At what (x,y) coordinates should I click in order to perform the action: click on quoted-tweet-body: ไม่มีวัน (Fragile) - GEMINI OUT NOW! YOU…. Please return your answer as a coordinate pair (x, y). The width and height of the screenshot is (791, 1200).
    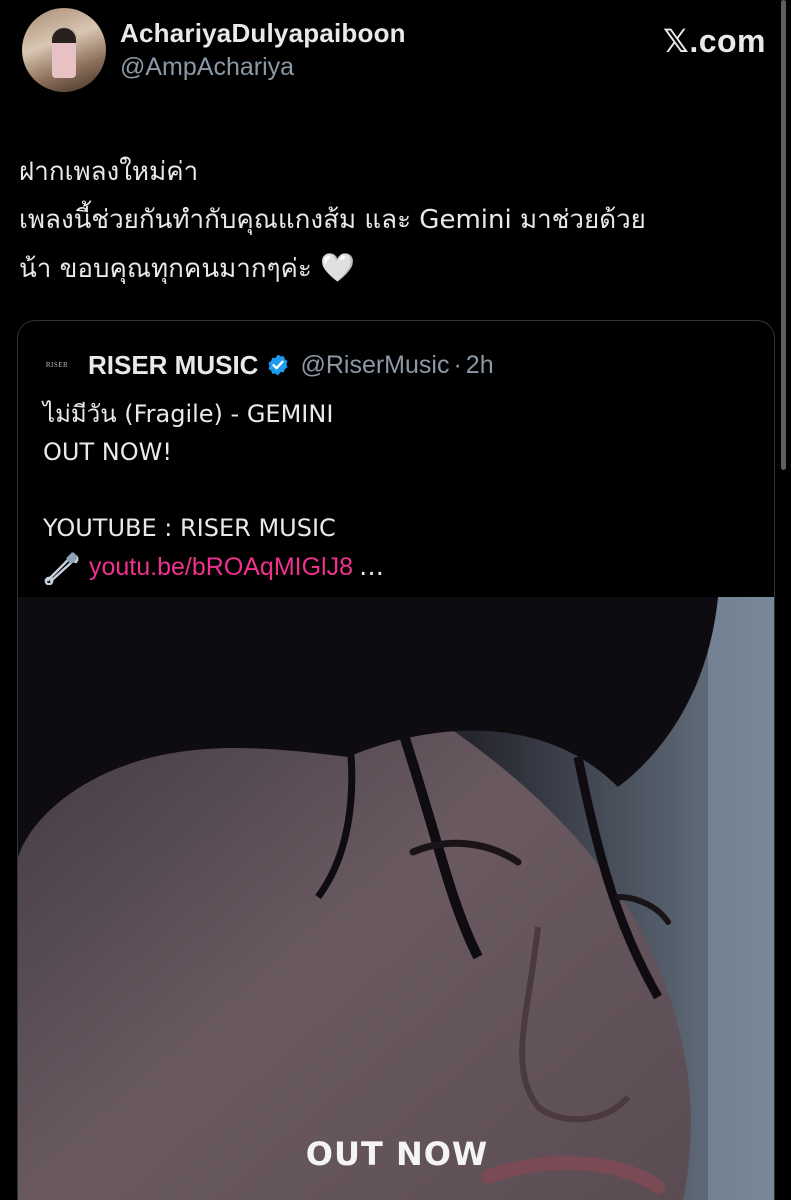
    Looking at the image, I should click on (213, 491).